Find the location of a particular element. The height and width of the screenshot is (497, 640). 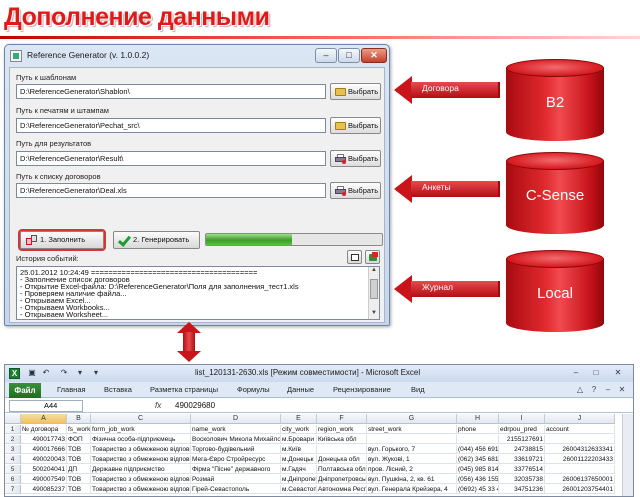

deals-list-path-input: D:\ReferenceGenerator\Deal.xls is located at coordinates (171, 190).